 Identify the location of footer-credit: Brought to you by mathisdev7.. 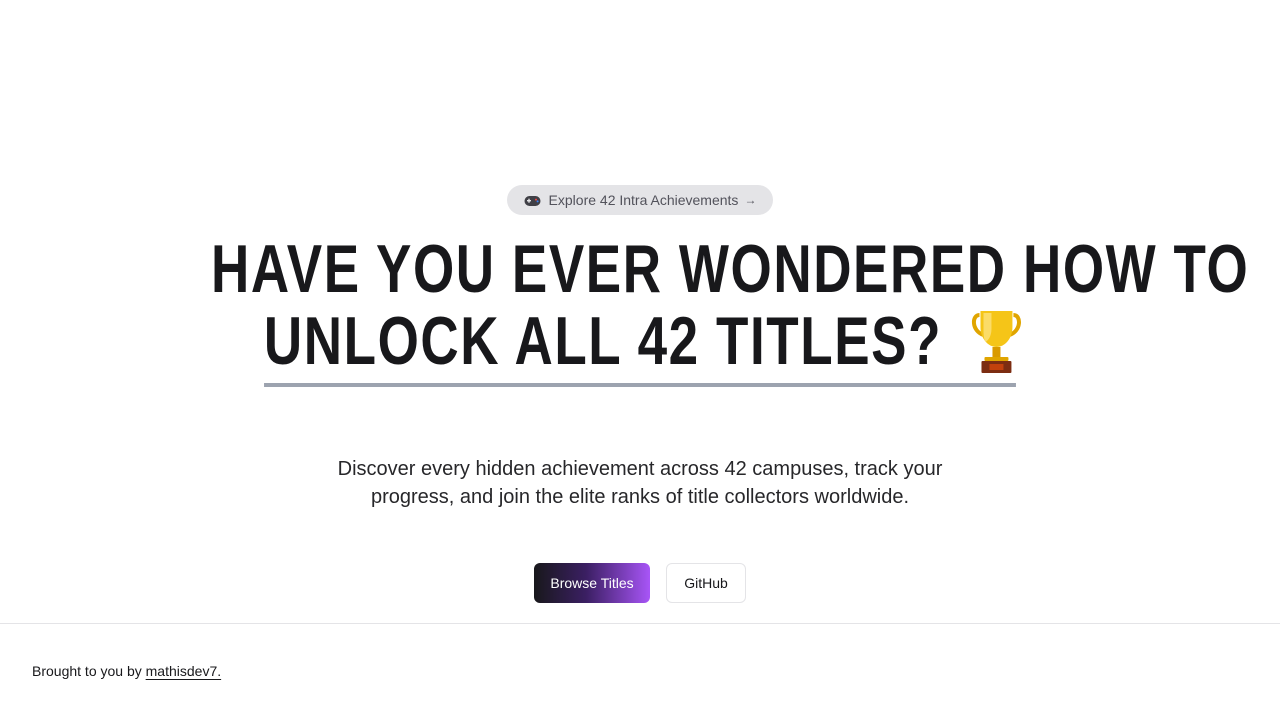
(126, 671).